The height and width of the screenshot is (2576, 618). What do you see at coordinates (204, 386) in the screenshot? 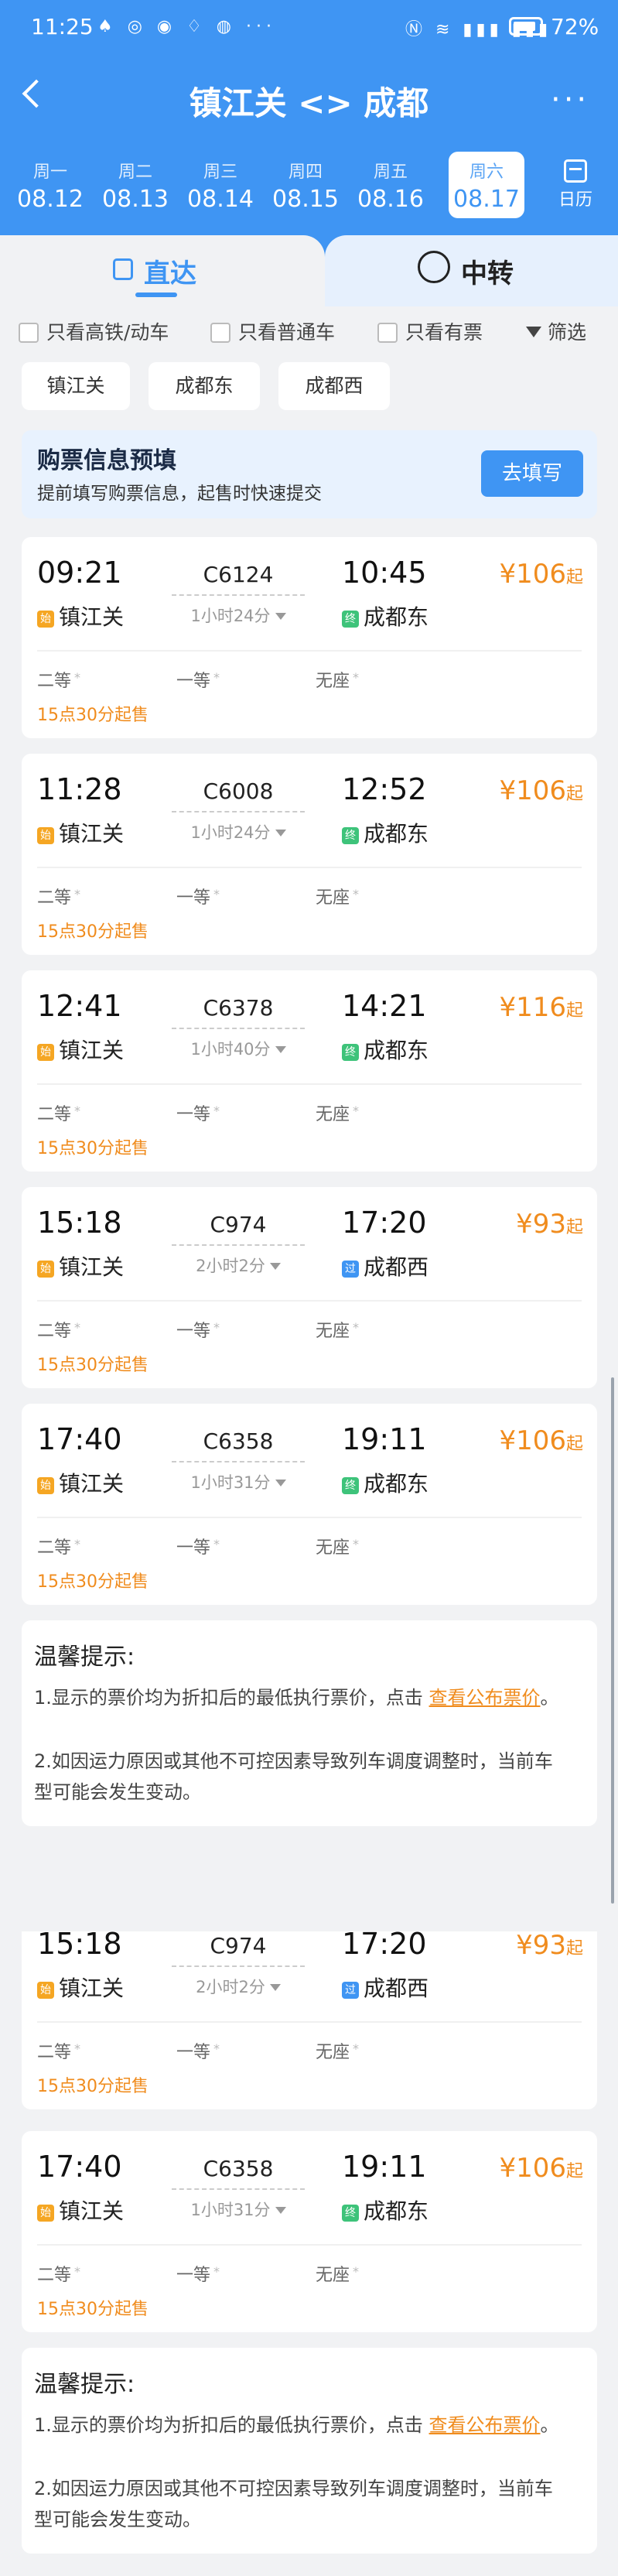
I see `station-chip: 成都东` at bounding box center [204, 386].